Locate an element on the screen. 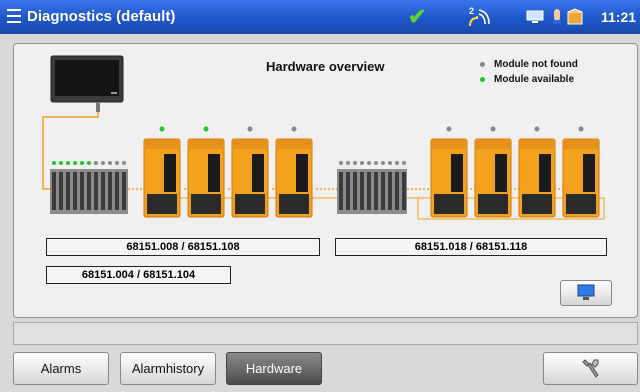 Image resolution: width=640 pixels, height=392 pixels. status-bar is located at coordinates (325, 333).